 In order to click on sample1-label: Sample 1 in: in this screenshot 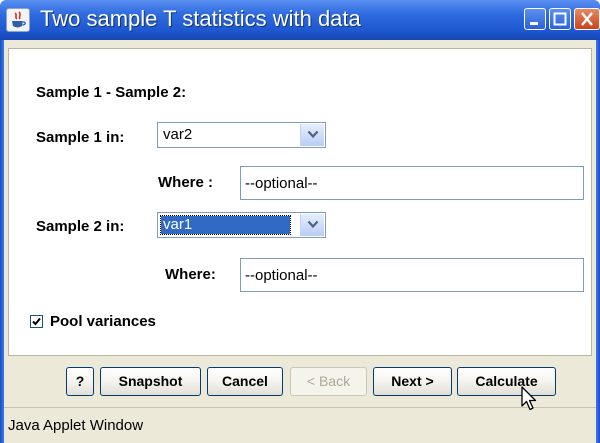, I will do `click(80, 137)`.